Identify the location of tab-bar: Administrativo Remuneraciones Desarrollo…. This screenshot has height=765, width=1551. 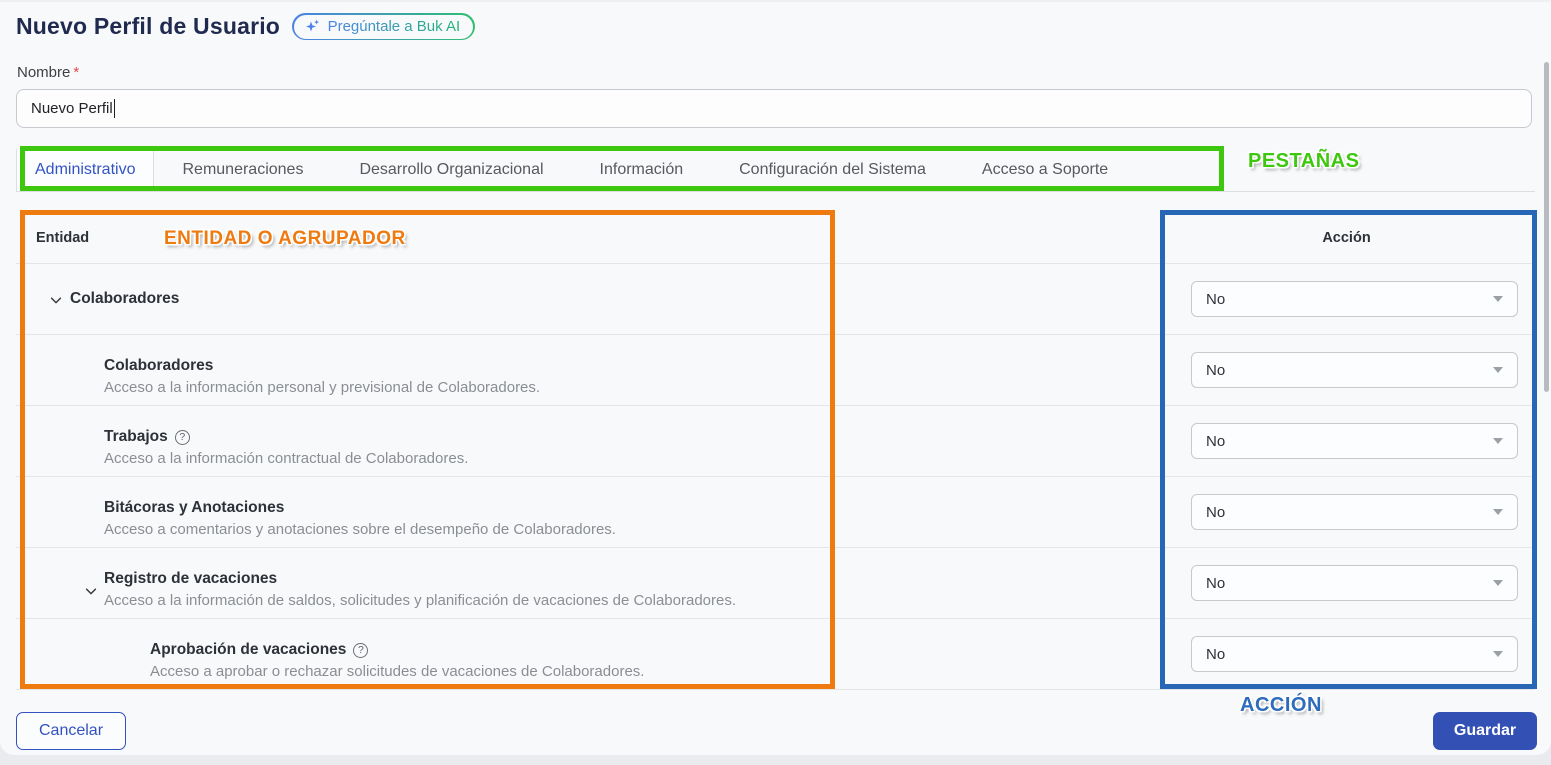
(775, 170).